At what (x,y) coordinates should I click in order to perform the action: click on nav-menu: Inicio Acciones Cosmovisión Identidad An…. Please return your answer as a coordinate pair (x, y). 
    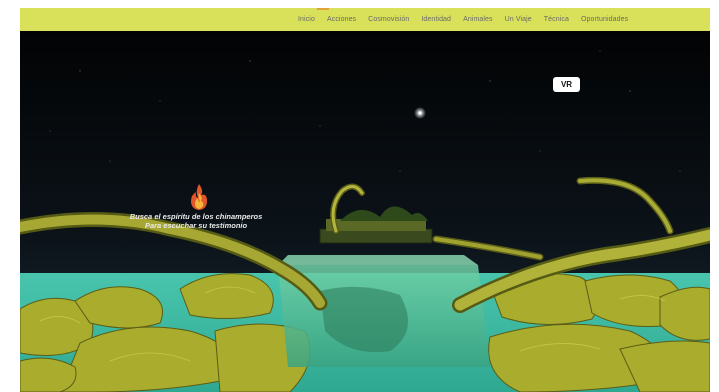
    Looking at the image, I should click on (463, 19).